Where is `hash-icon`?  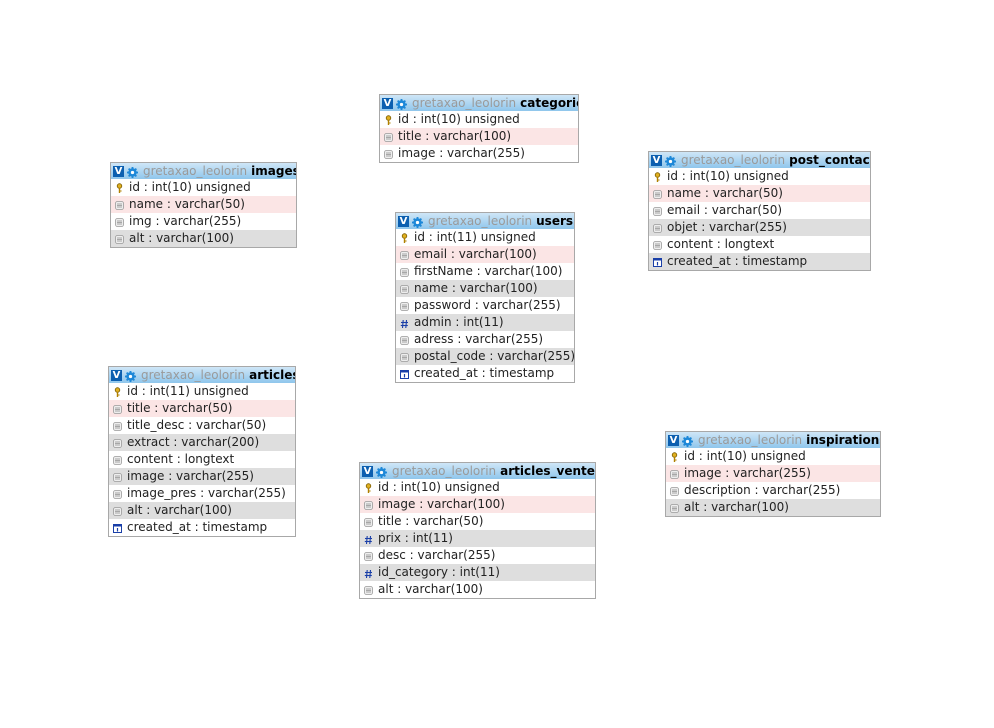
hash-icon is located at coordinates (404, 323).